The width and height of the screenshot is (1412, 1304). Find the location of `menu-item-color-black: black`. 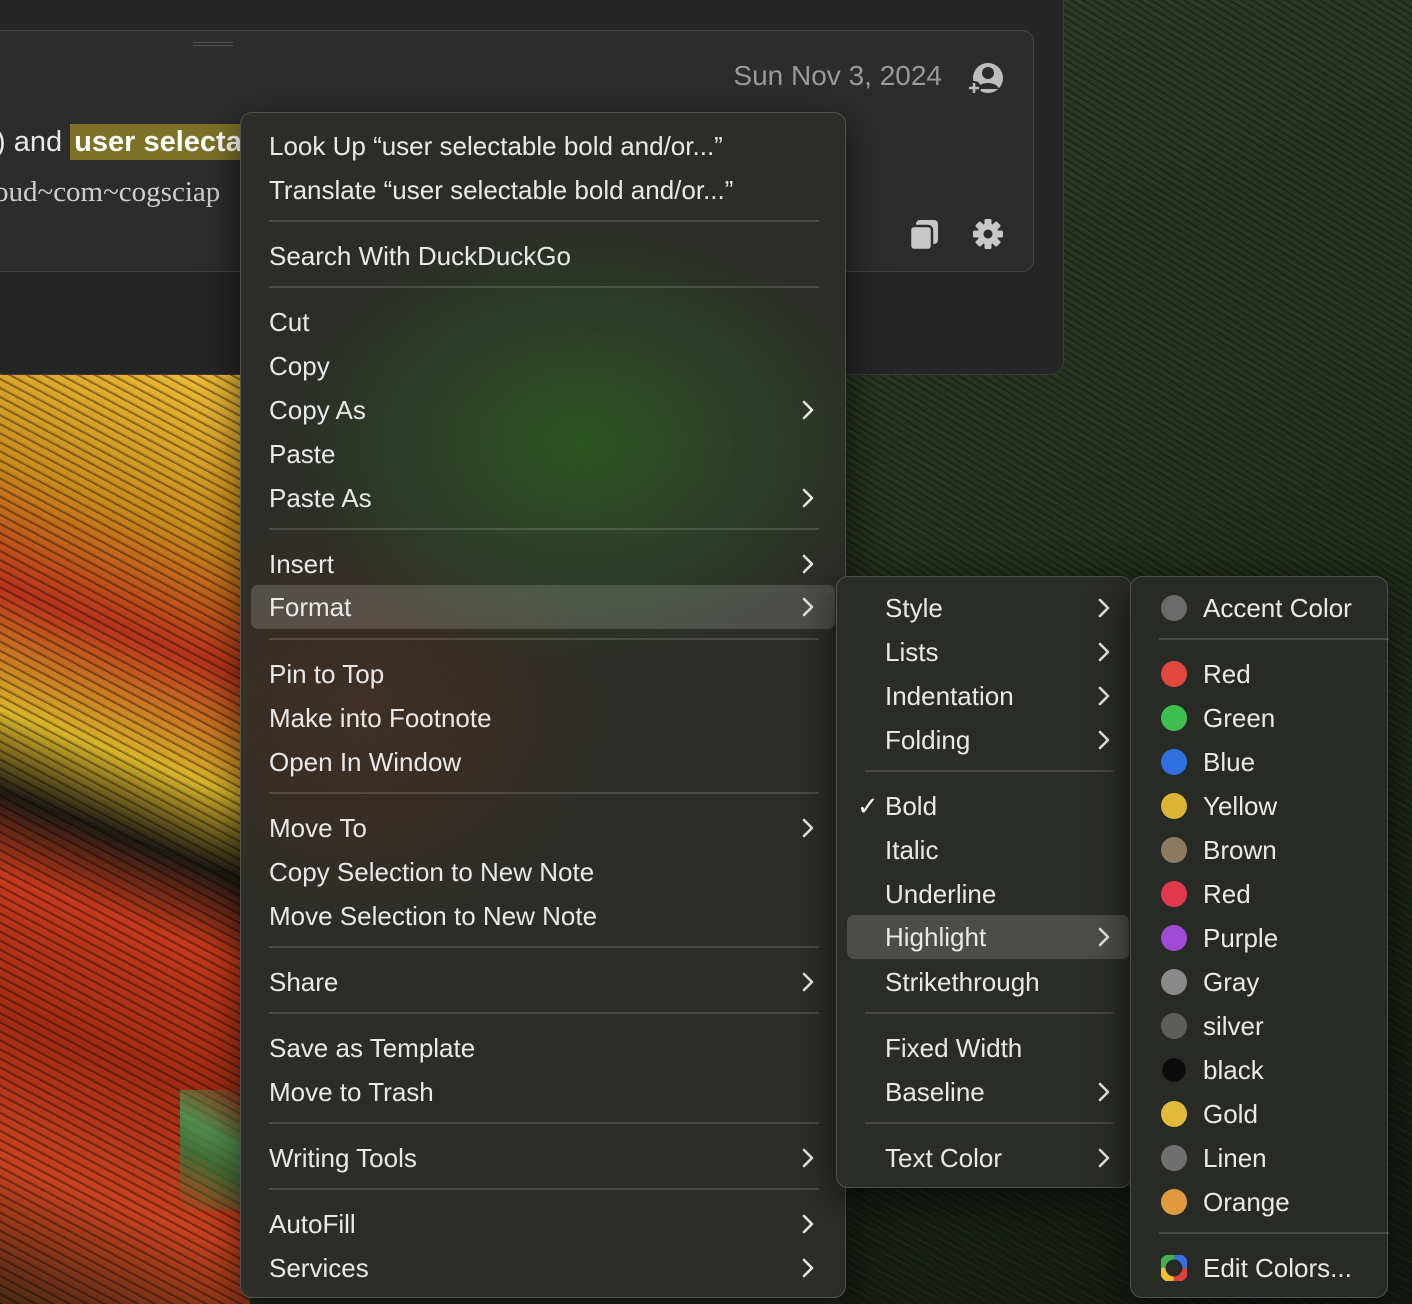

menu-item-color-black: black is located at coordinates (1293, 1070).